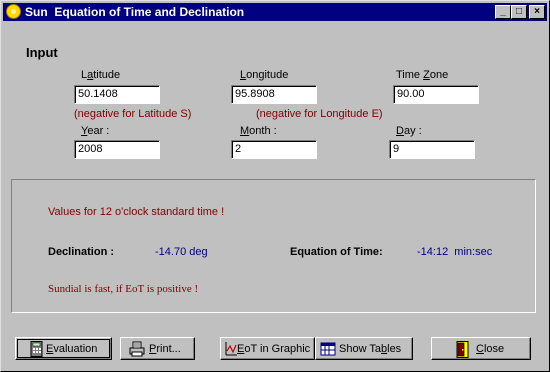  What do you see at coordinates (117, 149) in the screenshot?
I see `year-input: 2008` at bounding box center [117, 149].